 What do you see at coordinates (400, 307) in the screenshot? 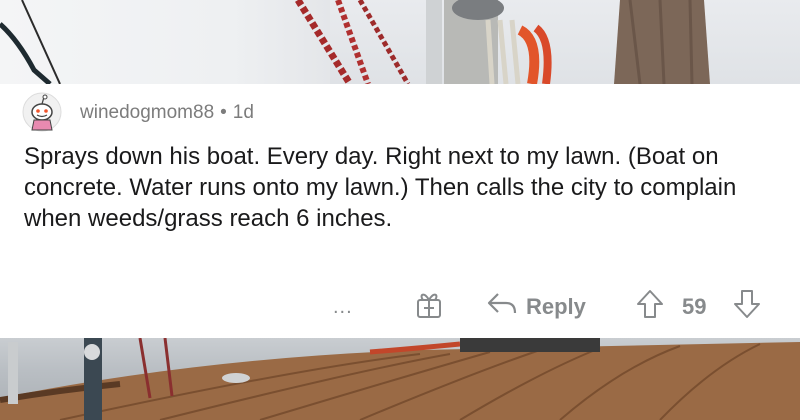
I see `comment-actions: ... Reply 59` at bounding box center [400, 307].